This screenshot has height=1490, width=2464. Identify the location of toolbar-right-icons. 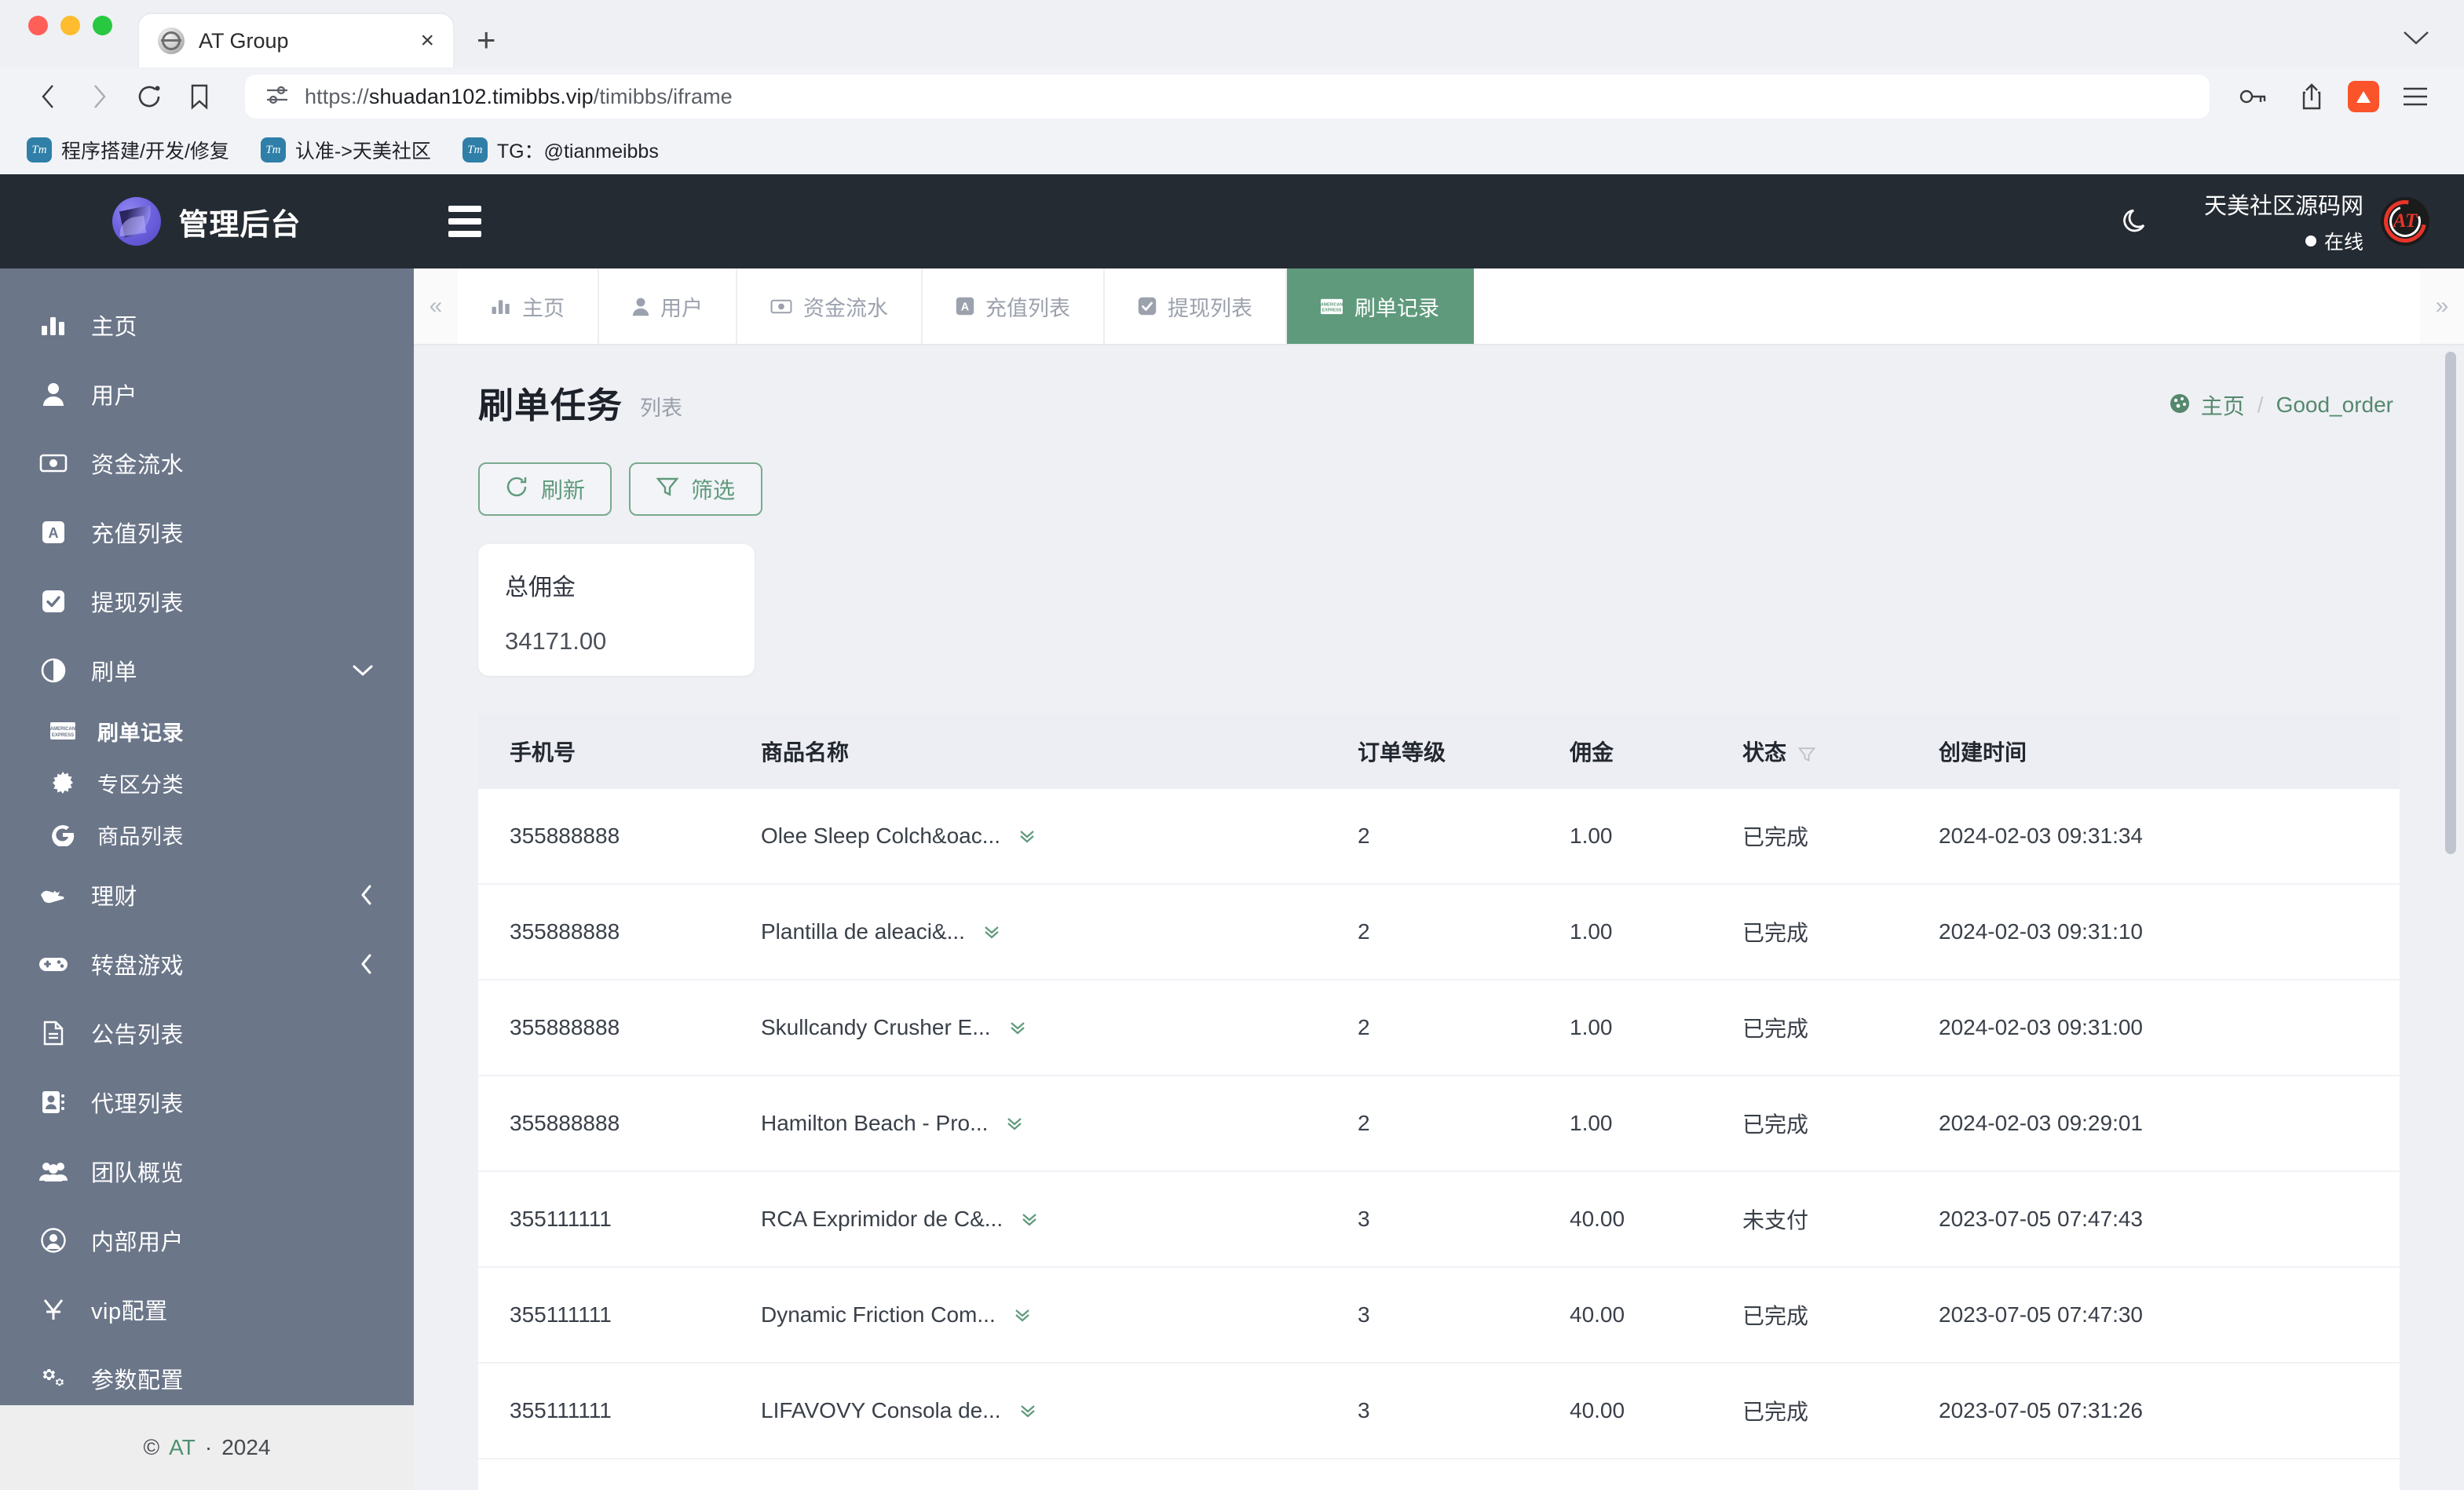
(2331, 97).